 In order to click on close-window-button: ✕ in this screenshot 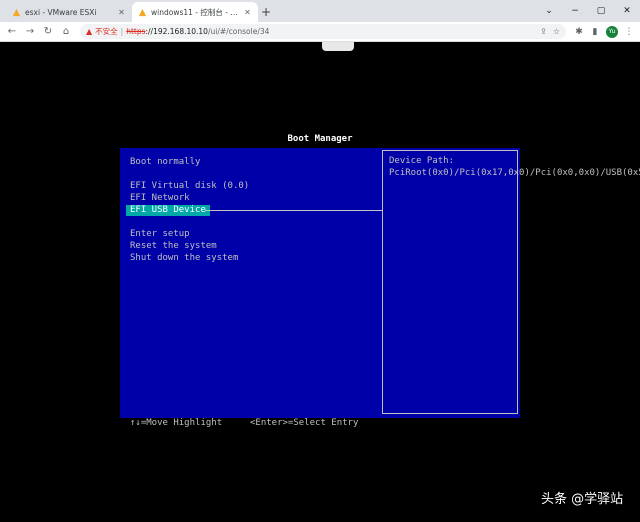, I will do `click(627, 11)`.